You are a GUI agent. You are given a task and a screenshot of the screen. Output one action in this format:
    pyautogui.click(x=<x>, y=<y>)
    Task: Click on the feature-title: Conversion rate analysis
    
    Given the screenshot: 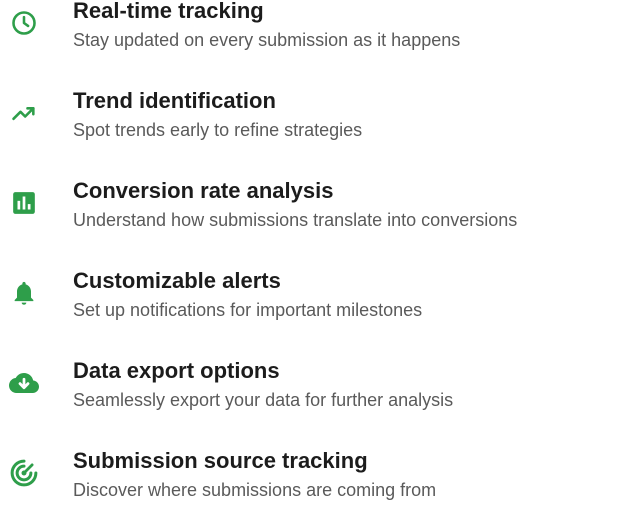 What is the action you would take?
    pyautogui.click(x=203, y=190)
    